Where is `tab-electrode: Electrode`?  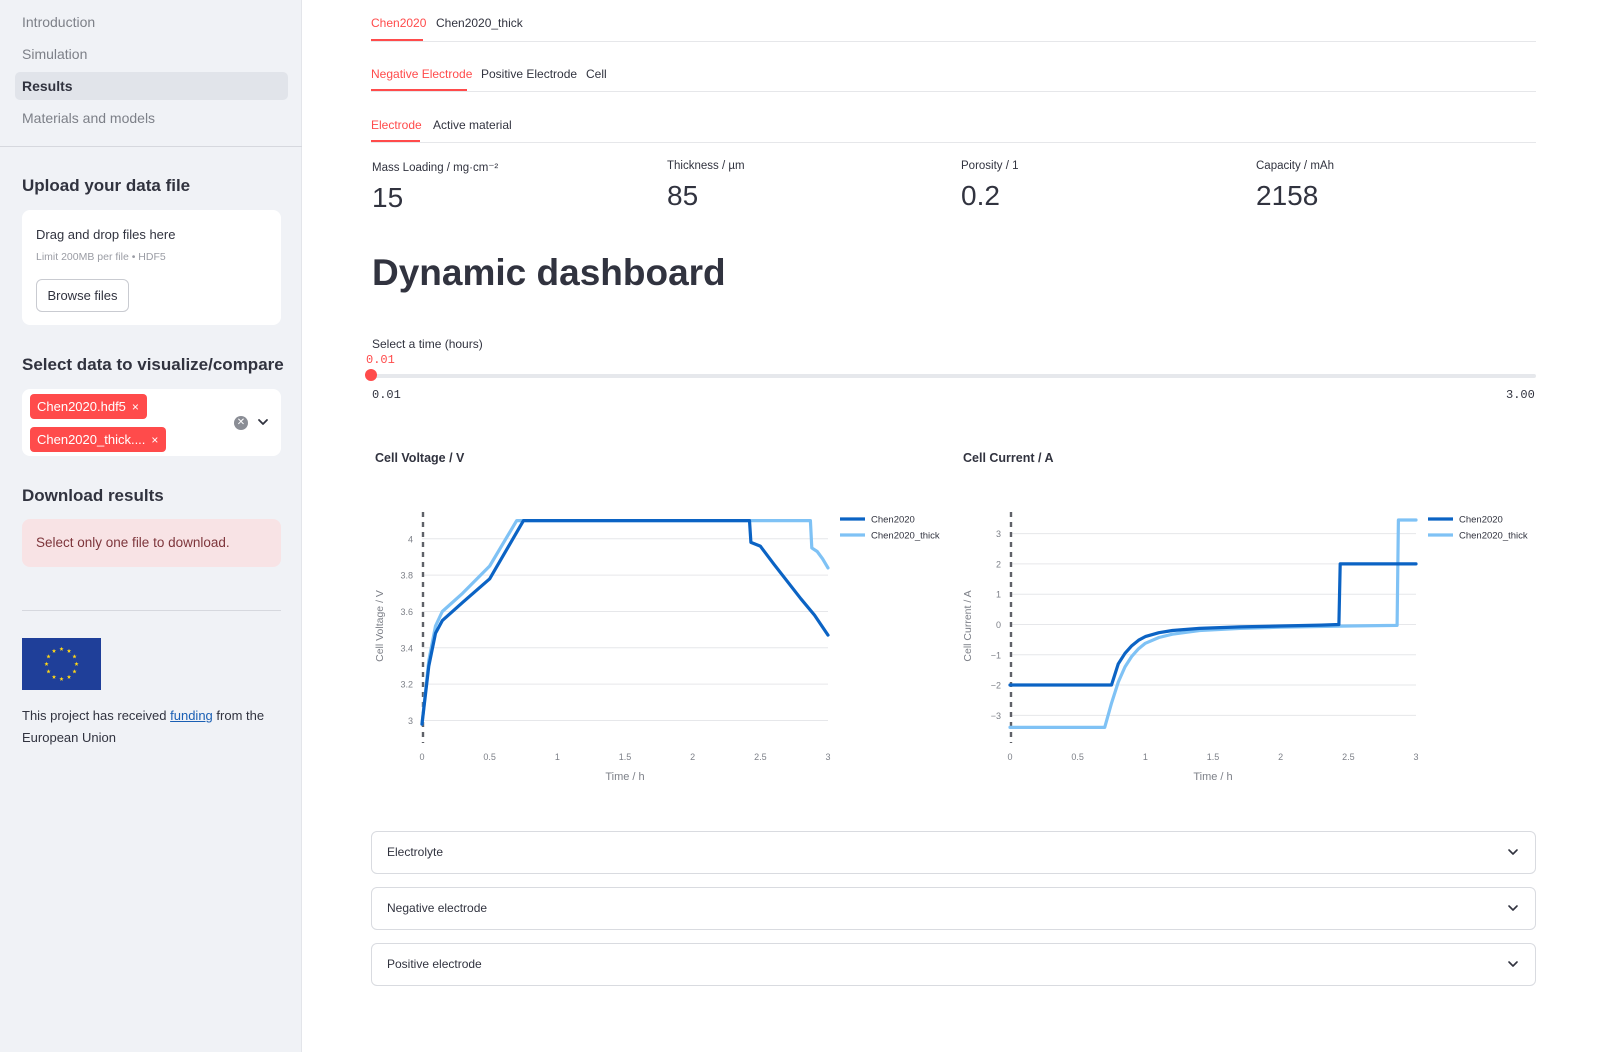
tab-electrode: Electrode is located at coordinates (396, 125).